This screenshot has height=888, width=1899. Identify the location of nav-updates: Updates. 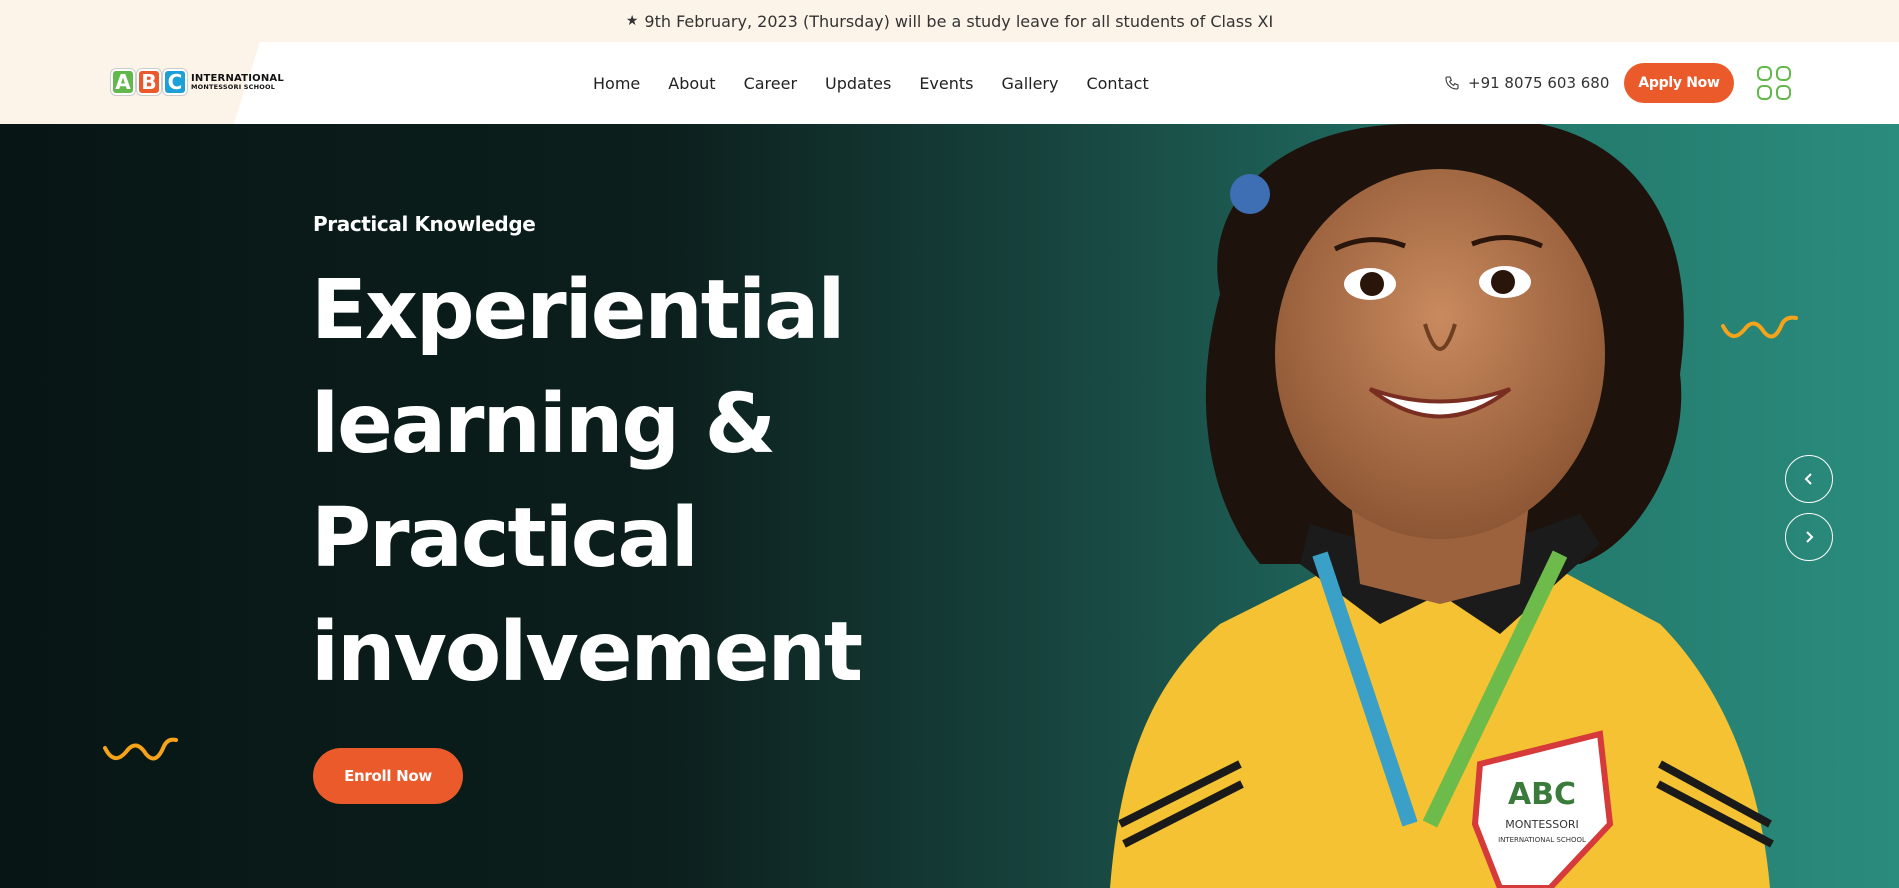
(858, 83).